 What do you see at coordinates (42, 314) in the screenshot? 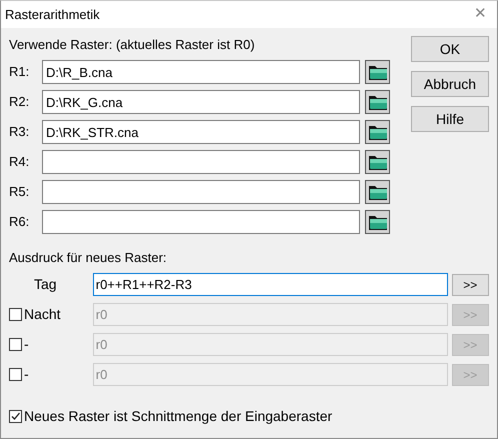
I see `checkbox-label: Nacht` at bounding box center [42, 314].